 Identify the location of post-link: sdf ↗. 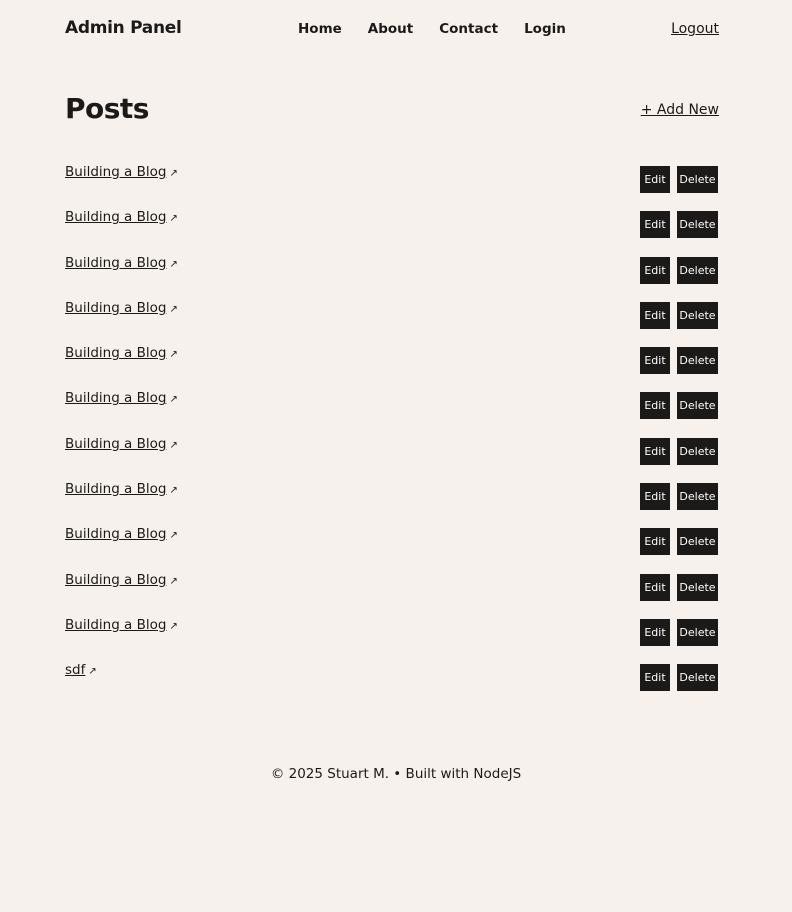
(81, 670).